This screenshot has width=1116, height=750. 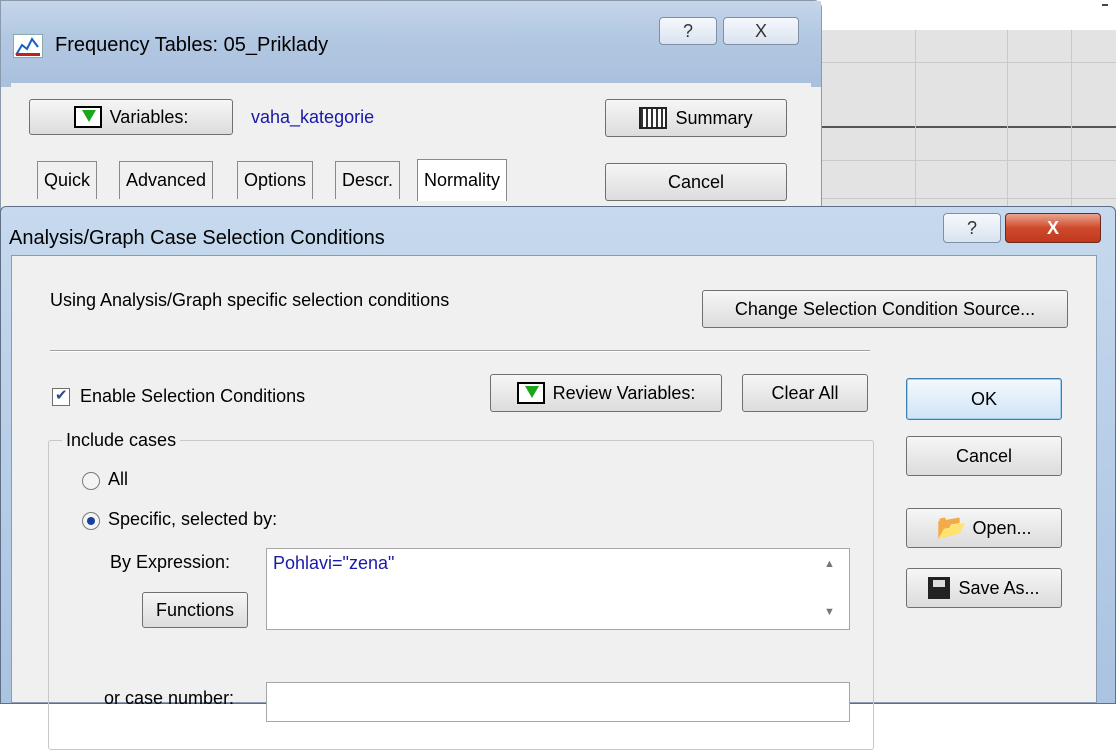 What do you see at coordinates (624, 392) in the screenshot?
I see `review-variables-label: Review Variables:` at bounding box center [624, 392].